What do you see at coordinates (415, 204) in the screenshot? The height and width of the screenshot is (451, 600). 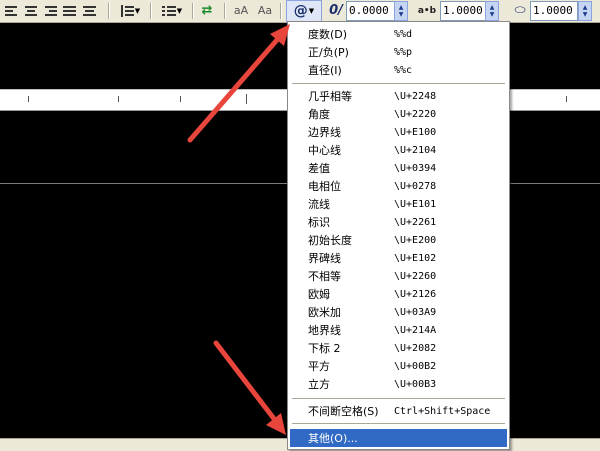 I see `menu-item-code: \U+E101` at bounding box center [415, 204].